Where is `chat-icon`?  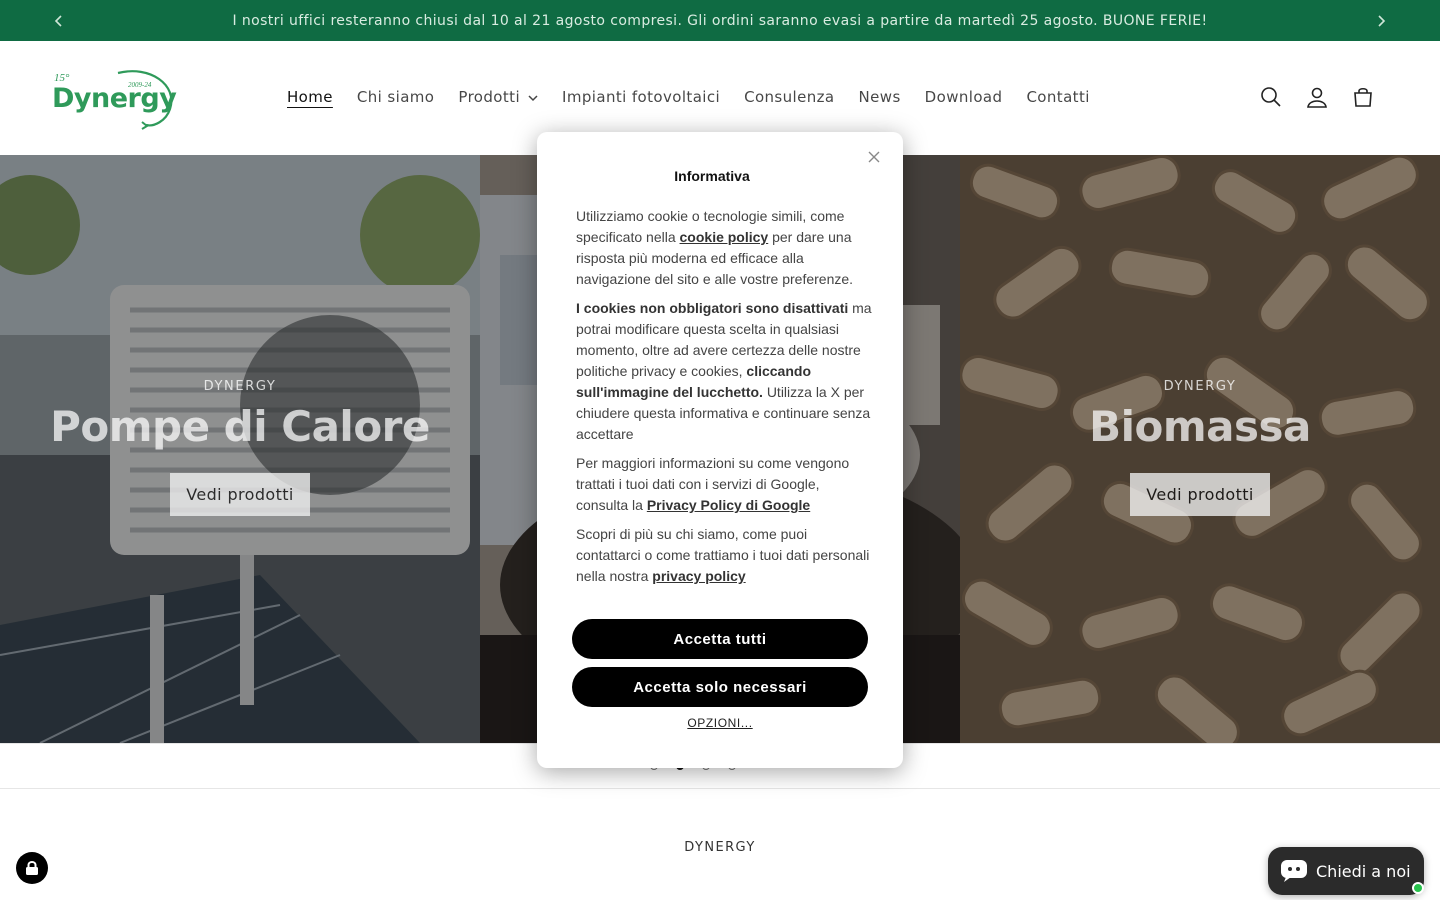
chat-icon is located at coordinates (1294, 871).